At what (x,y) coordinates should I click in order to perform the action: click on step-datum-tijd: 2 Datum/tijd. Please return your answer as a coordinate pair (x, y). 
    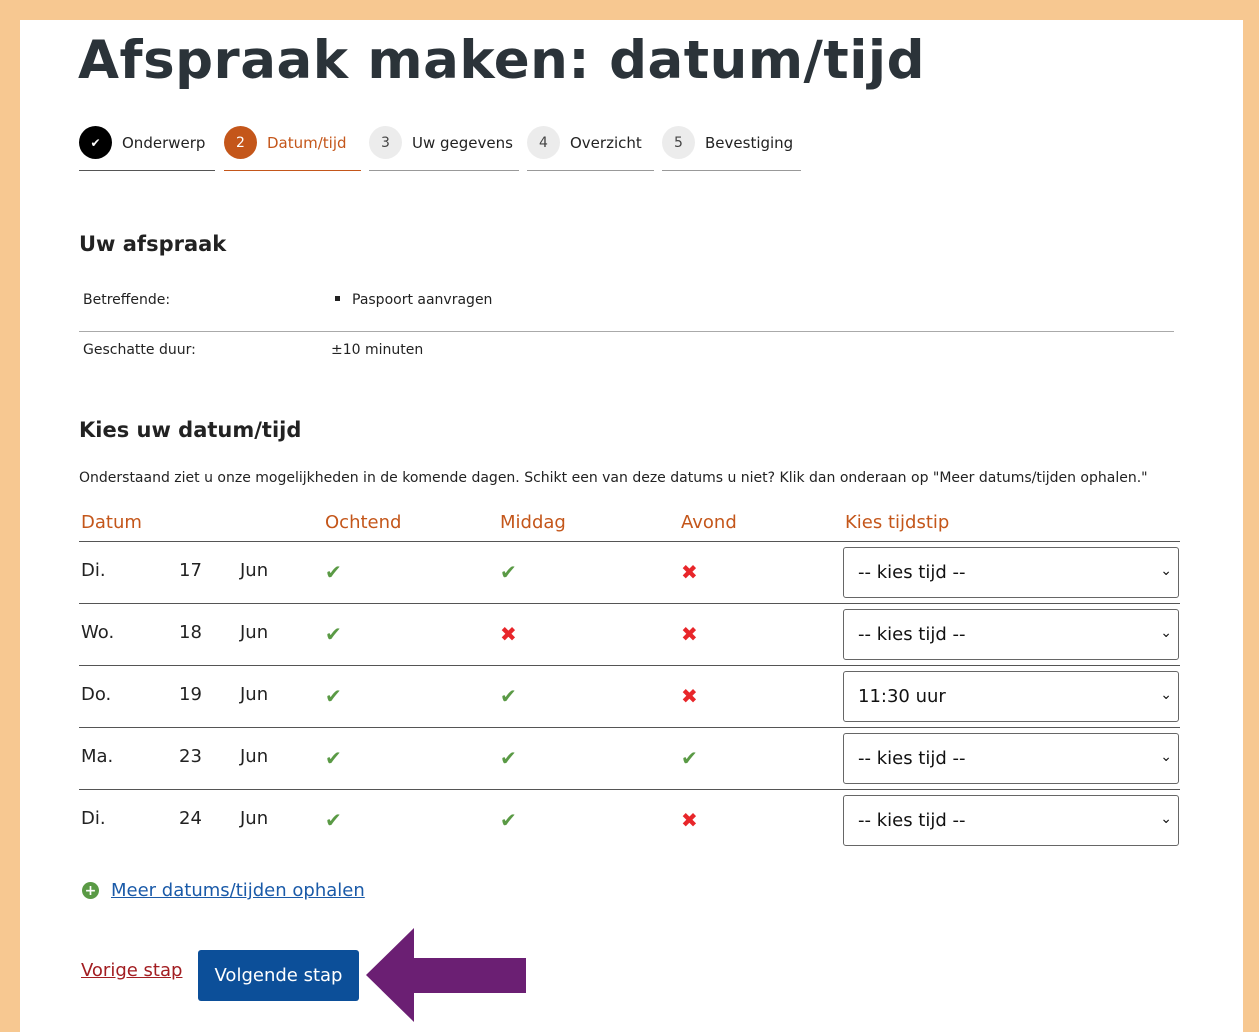
    Looking at the image, I should click on (292, 147).